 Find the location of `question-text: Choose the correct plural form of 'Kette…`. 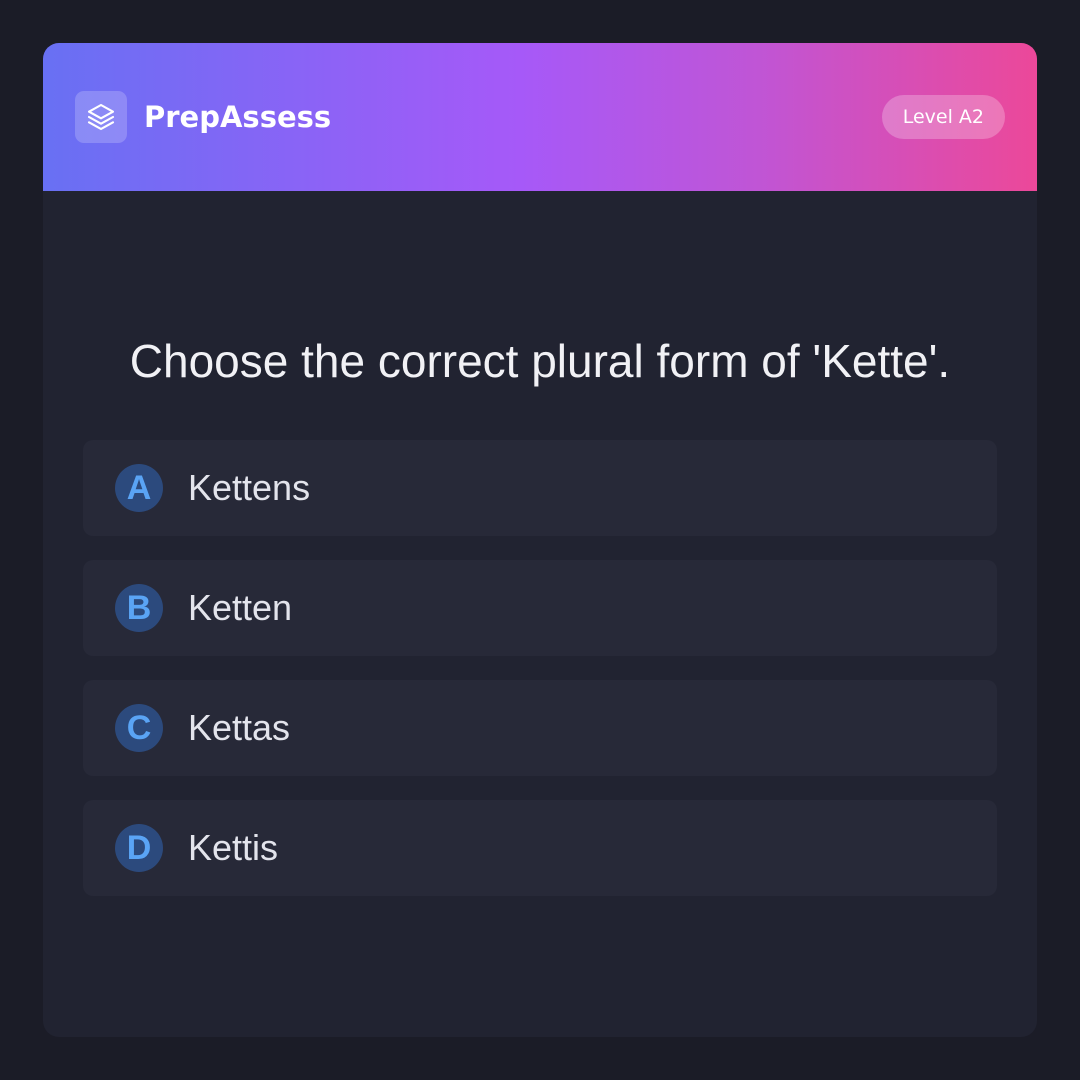

question-text: Choose the correct plural form of 'Kette… is located at coordinates (540, 361).